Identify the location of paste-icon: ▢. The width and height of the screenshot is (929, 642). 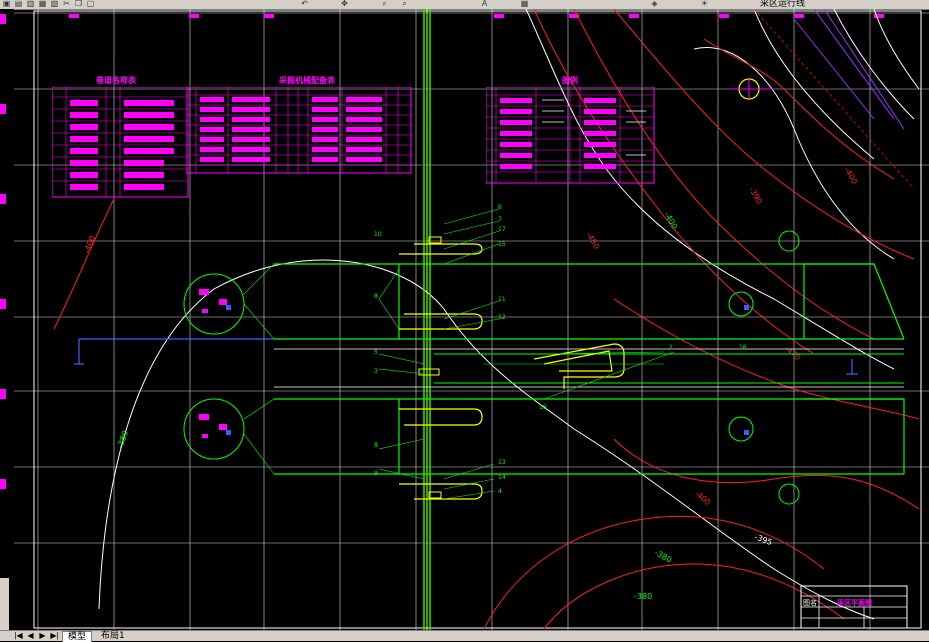
(90, 4).